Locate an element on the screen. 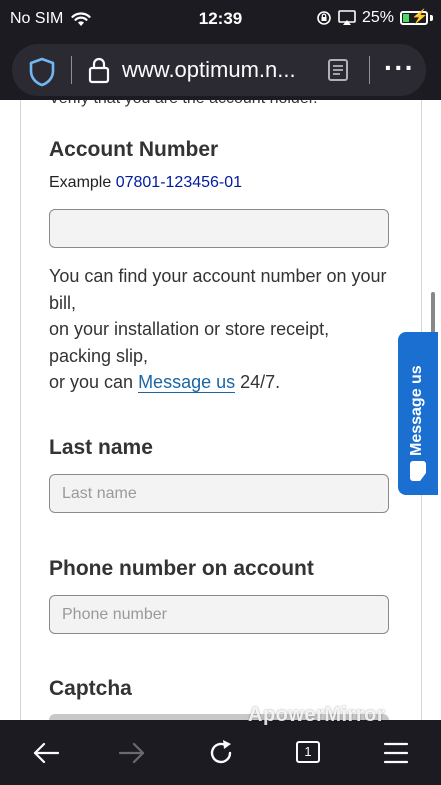 The width and height of the screenshot is (441, 785). tab-count: 1 is located at coordinates (308, 751).